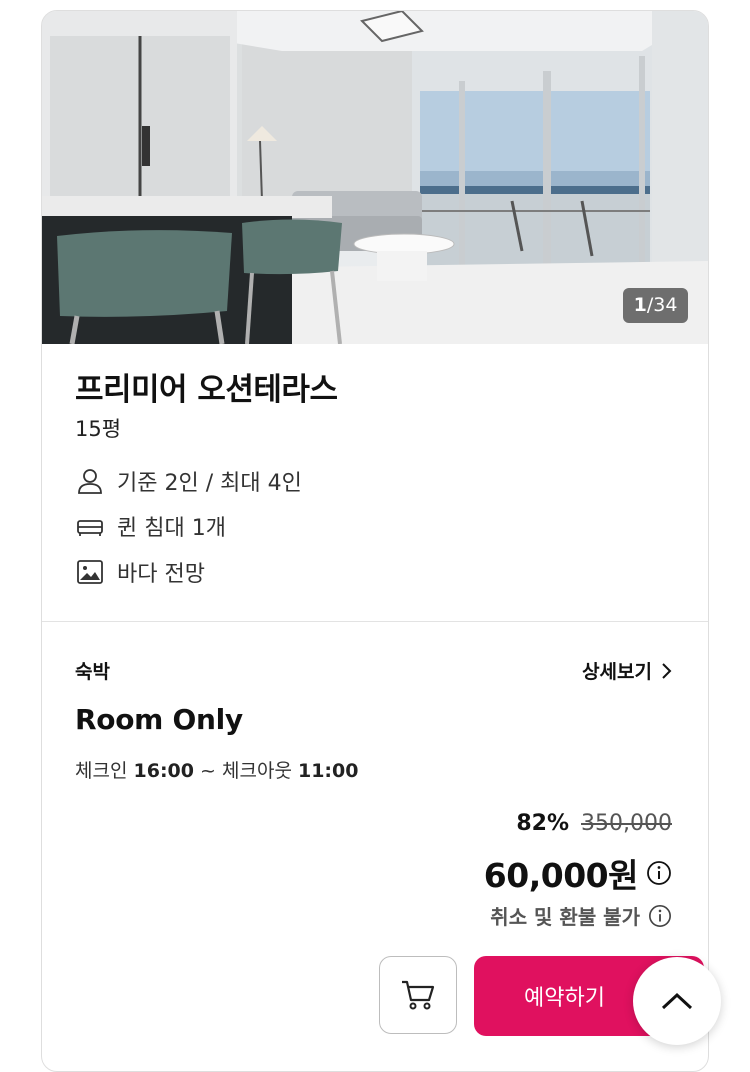  I want to click on feature-view: 바다 전망, so click(140, 572).